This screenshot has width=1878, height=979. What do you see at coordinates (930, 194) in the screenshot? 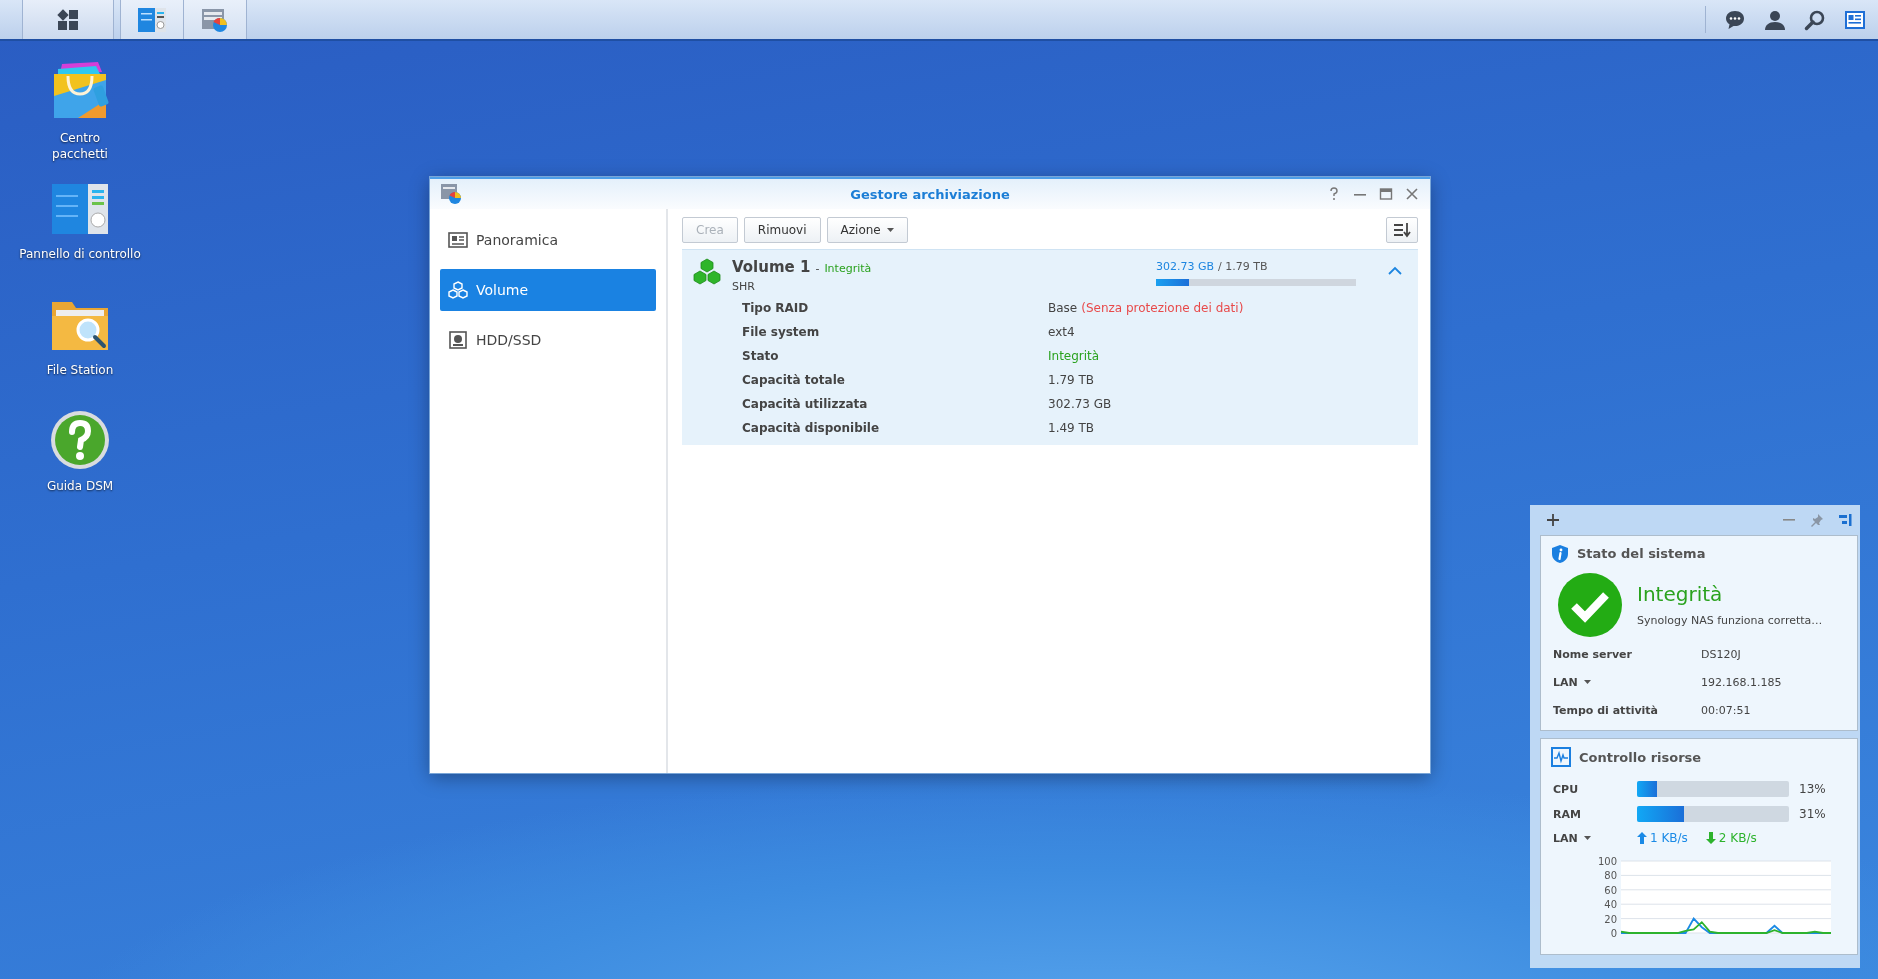
I see `window-title: Gestore archiviazione` at bounding box center [930, 194].